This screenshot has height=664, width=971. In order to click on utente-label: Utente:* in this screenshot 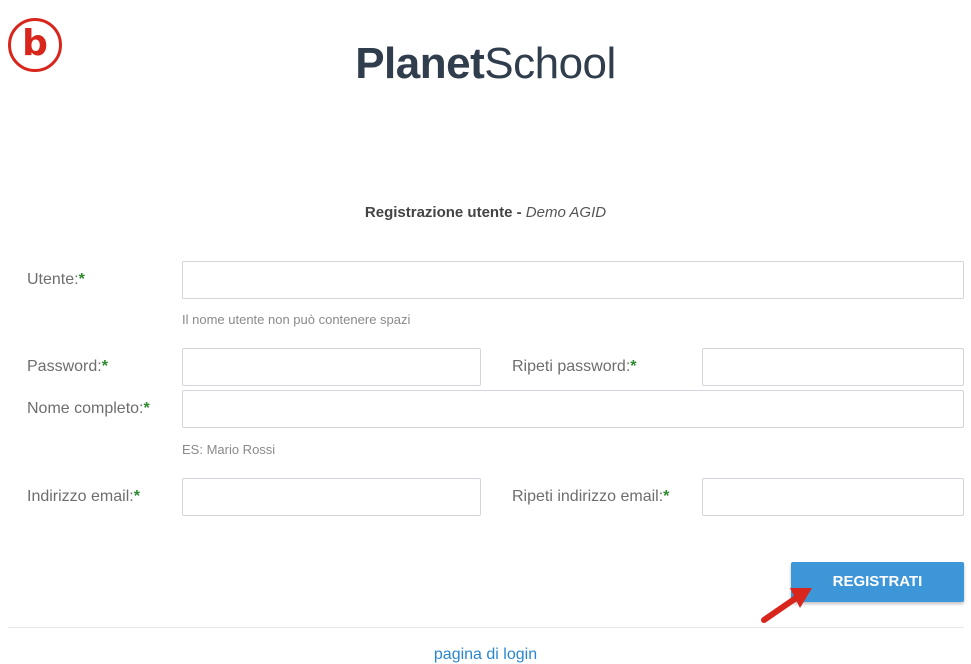, I will do `click(56, 280)`.